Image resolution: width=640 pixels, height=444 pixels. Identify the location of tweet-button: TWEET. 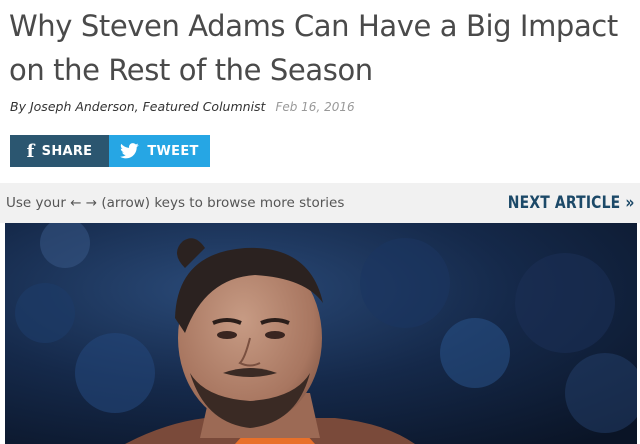
(159, 151).